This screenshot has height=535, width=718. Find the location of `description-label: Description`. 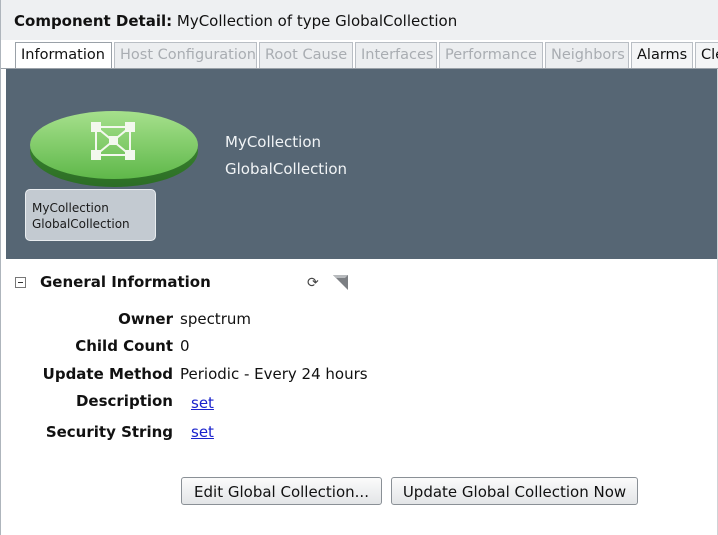

description-label: Description is located at coordinates (124, 401).